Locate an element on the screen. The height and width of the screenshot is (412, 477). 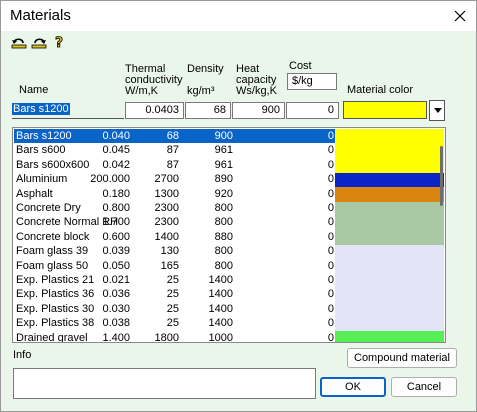
heat-capacity-field: 900 is located at coordinates (258, 110).